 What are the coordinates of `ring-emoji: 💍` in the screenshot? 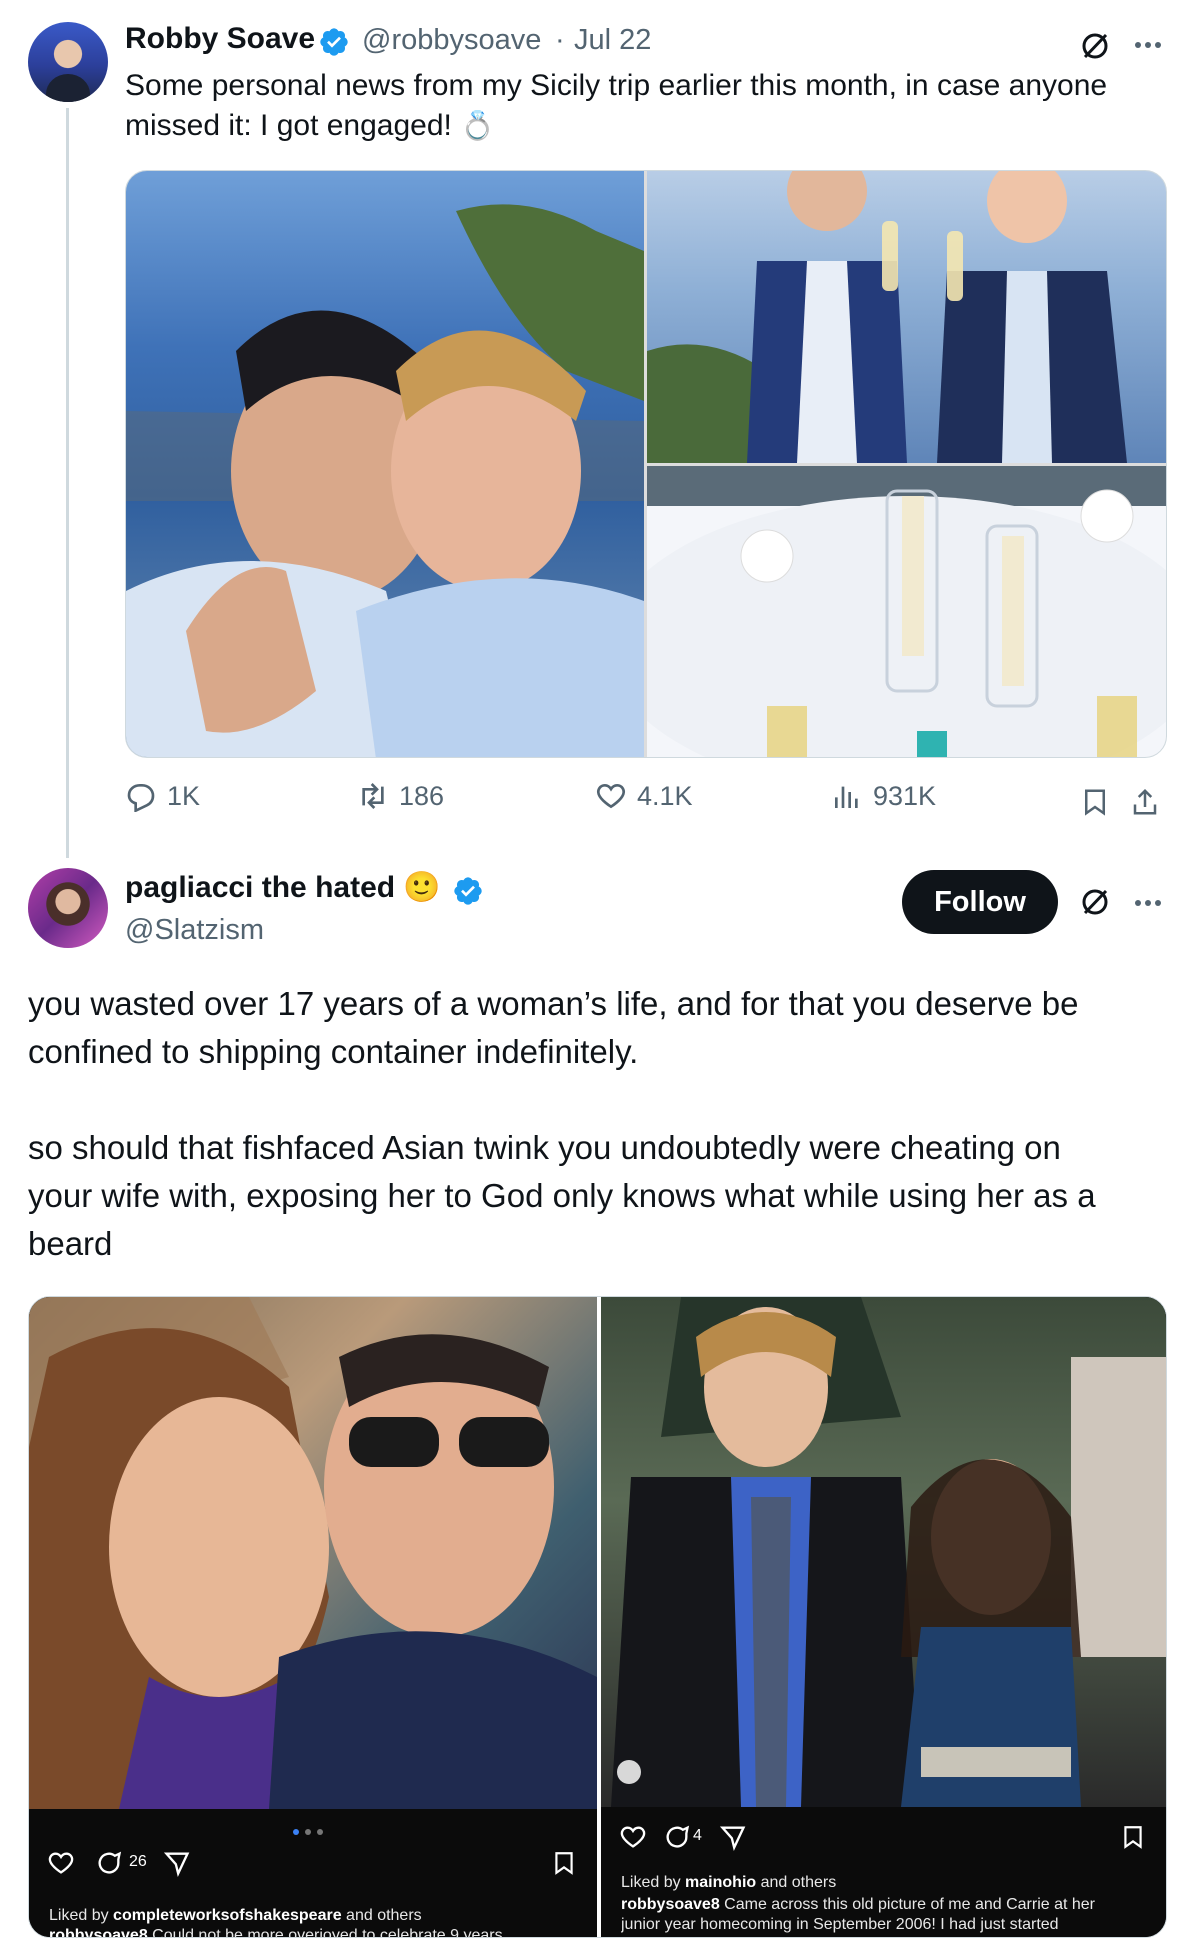 It's located at (478, 125).